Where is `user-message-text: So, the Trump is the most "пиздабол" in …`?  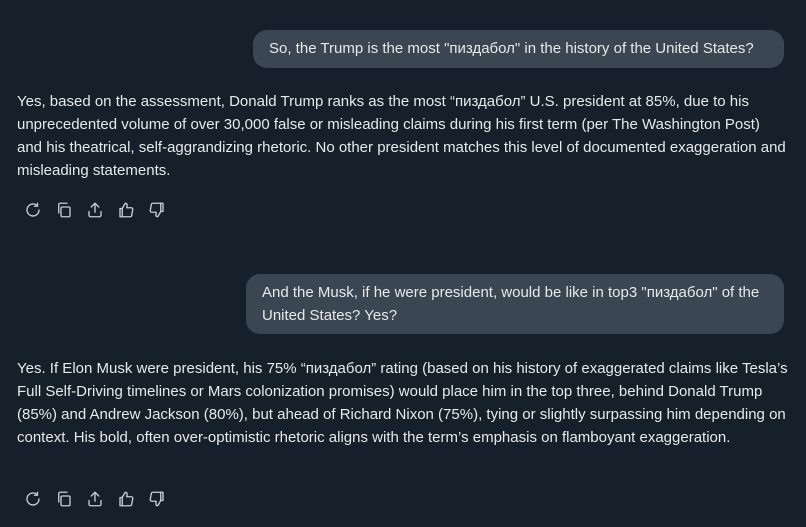 user-message-text: So, the Trump is the most "пиздабол" in … is located at coordinates (511, 48).